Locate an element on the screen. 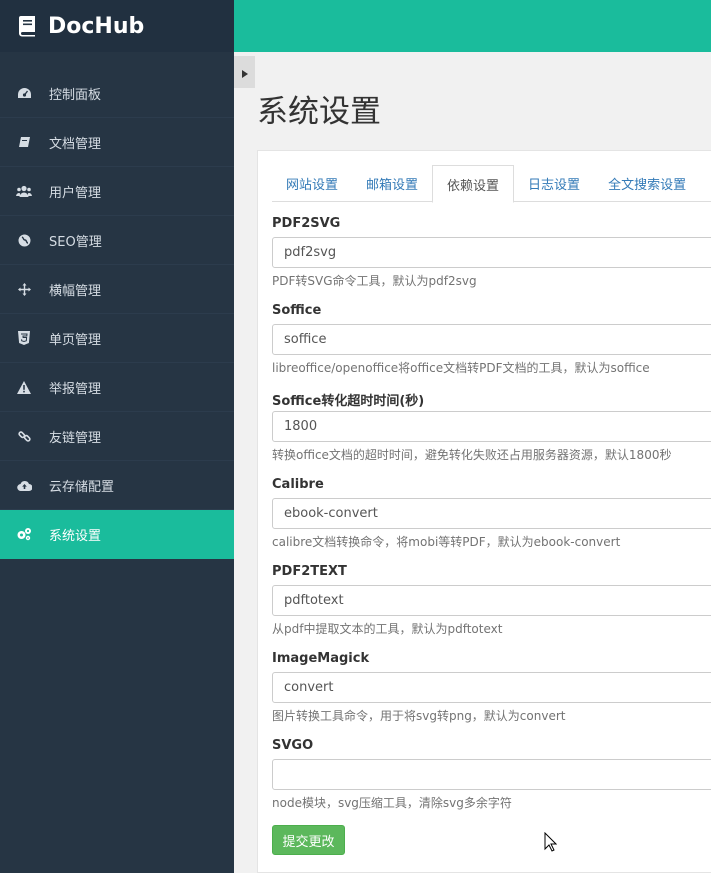 The image size is (711, 873). tab-dependency-settings: 依赖设置 is located at coordinates (473, 184).